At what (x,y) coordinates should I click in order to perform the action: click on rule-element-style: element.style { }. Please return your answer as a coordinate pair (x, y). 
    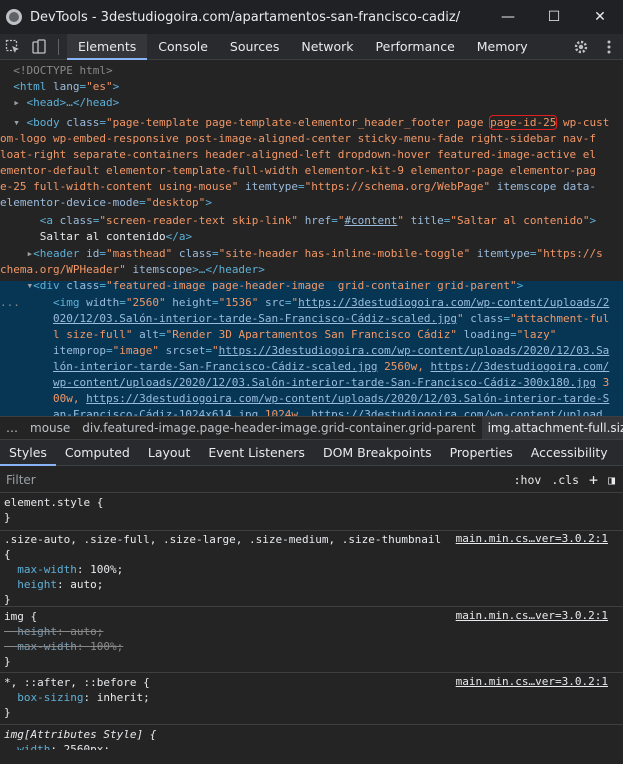
    Looking at the image, I should click on (311, 513).